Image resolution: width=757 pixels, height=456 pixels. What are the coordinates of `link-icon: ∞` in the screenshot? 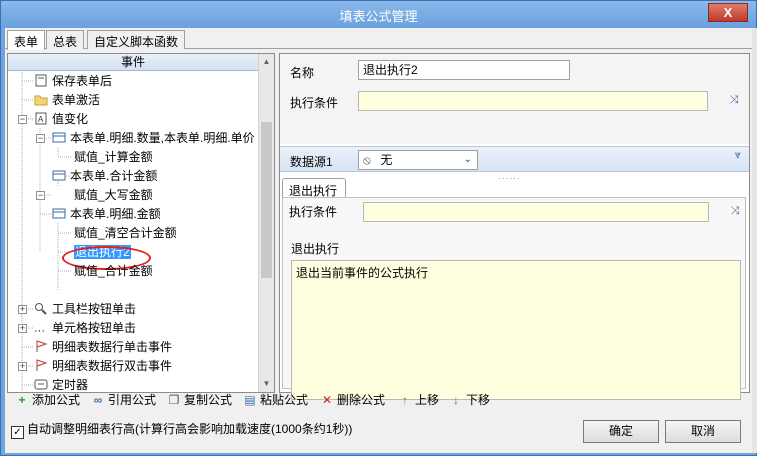 It's located at (98, 400).